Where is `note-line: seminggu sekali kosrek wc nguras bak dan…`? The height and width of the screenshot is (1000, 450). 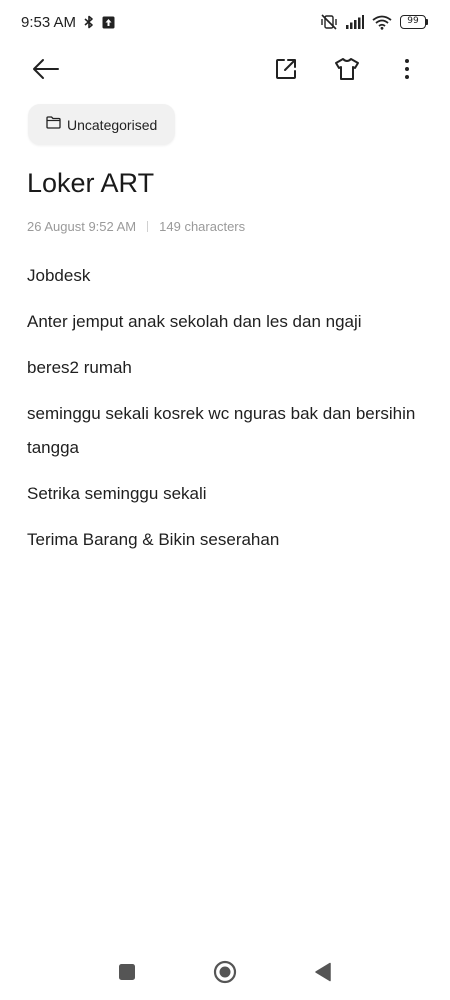 note-line: seminggu sekali kosrek wc nguras bak dan… is located at coordinates (221, 430).